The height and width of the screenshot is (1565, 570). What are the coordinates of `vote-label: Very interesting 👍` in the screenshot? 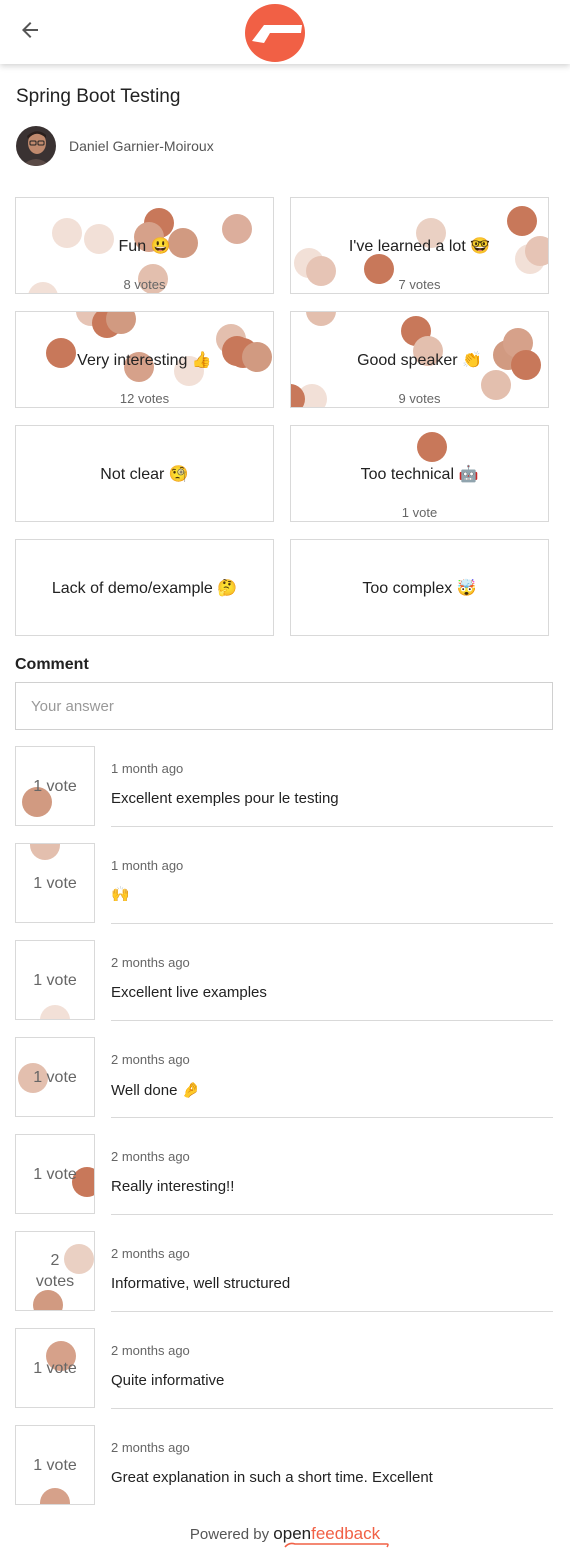 It's located at (144, 360).